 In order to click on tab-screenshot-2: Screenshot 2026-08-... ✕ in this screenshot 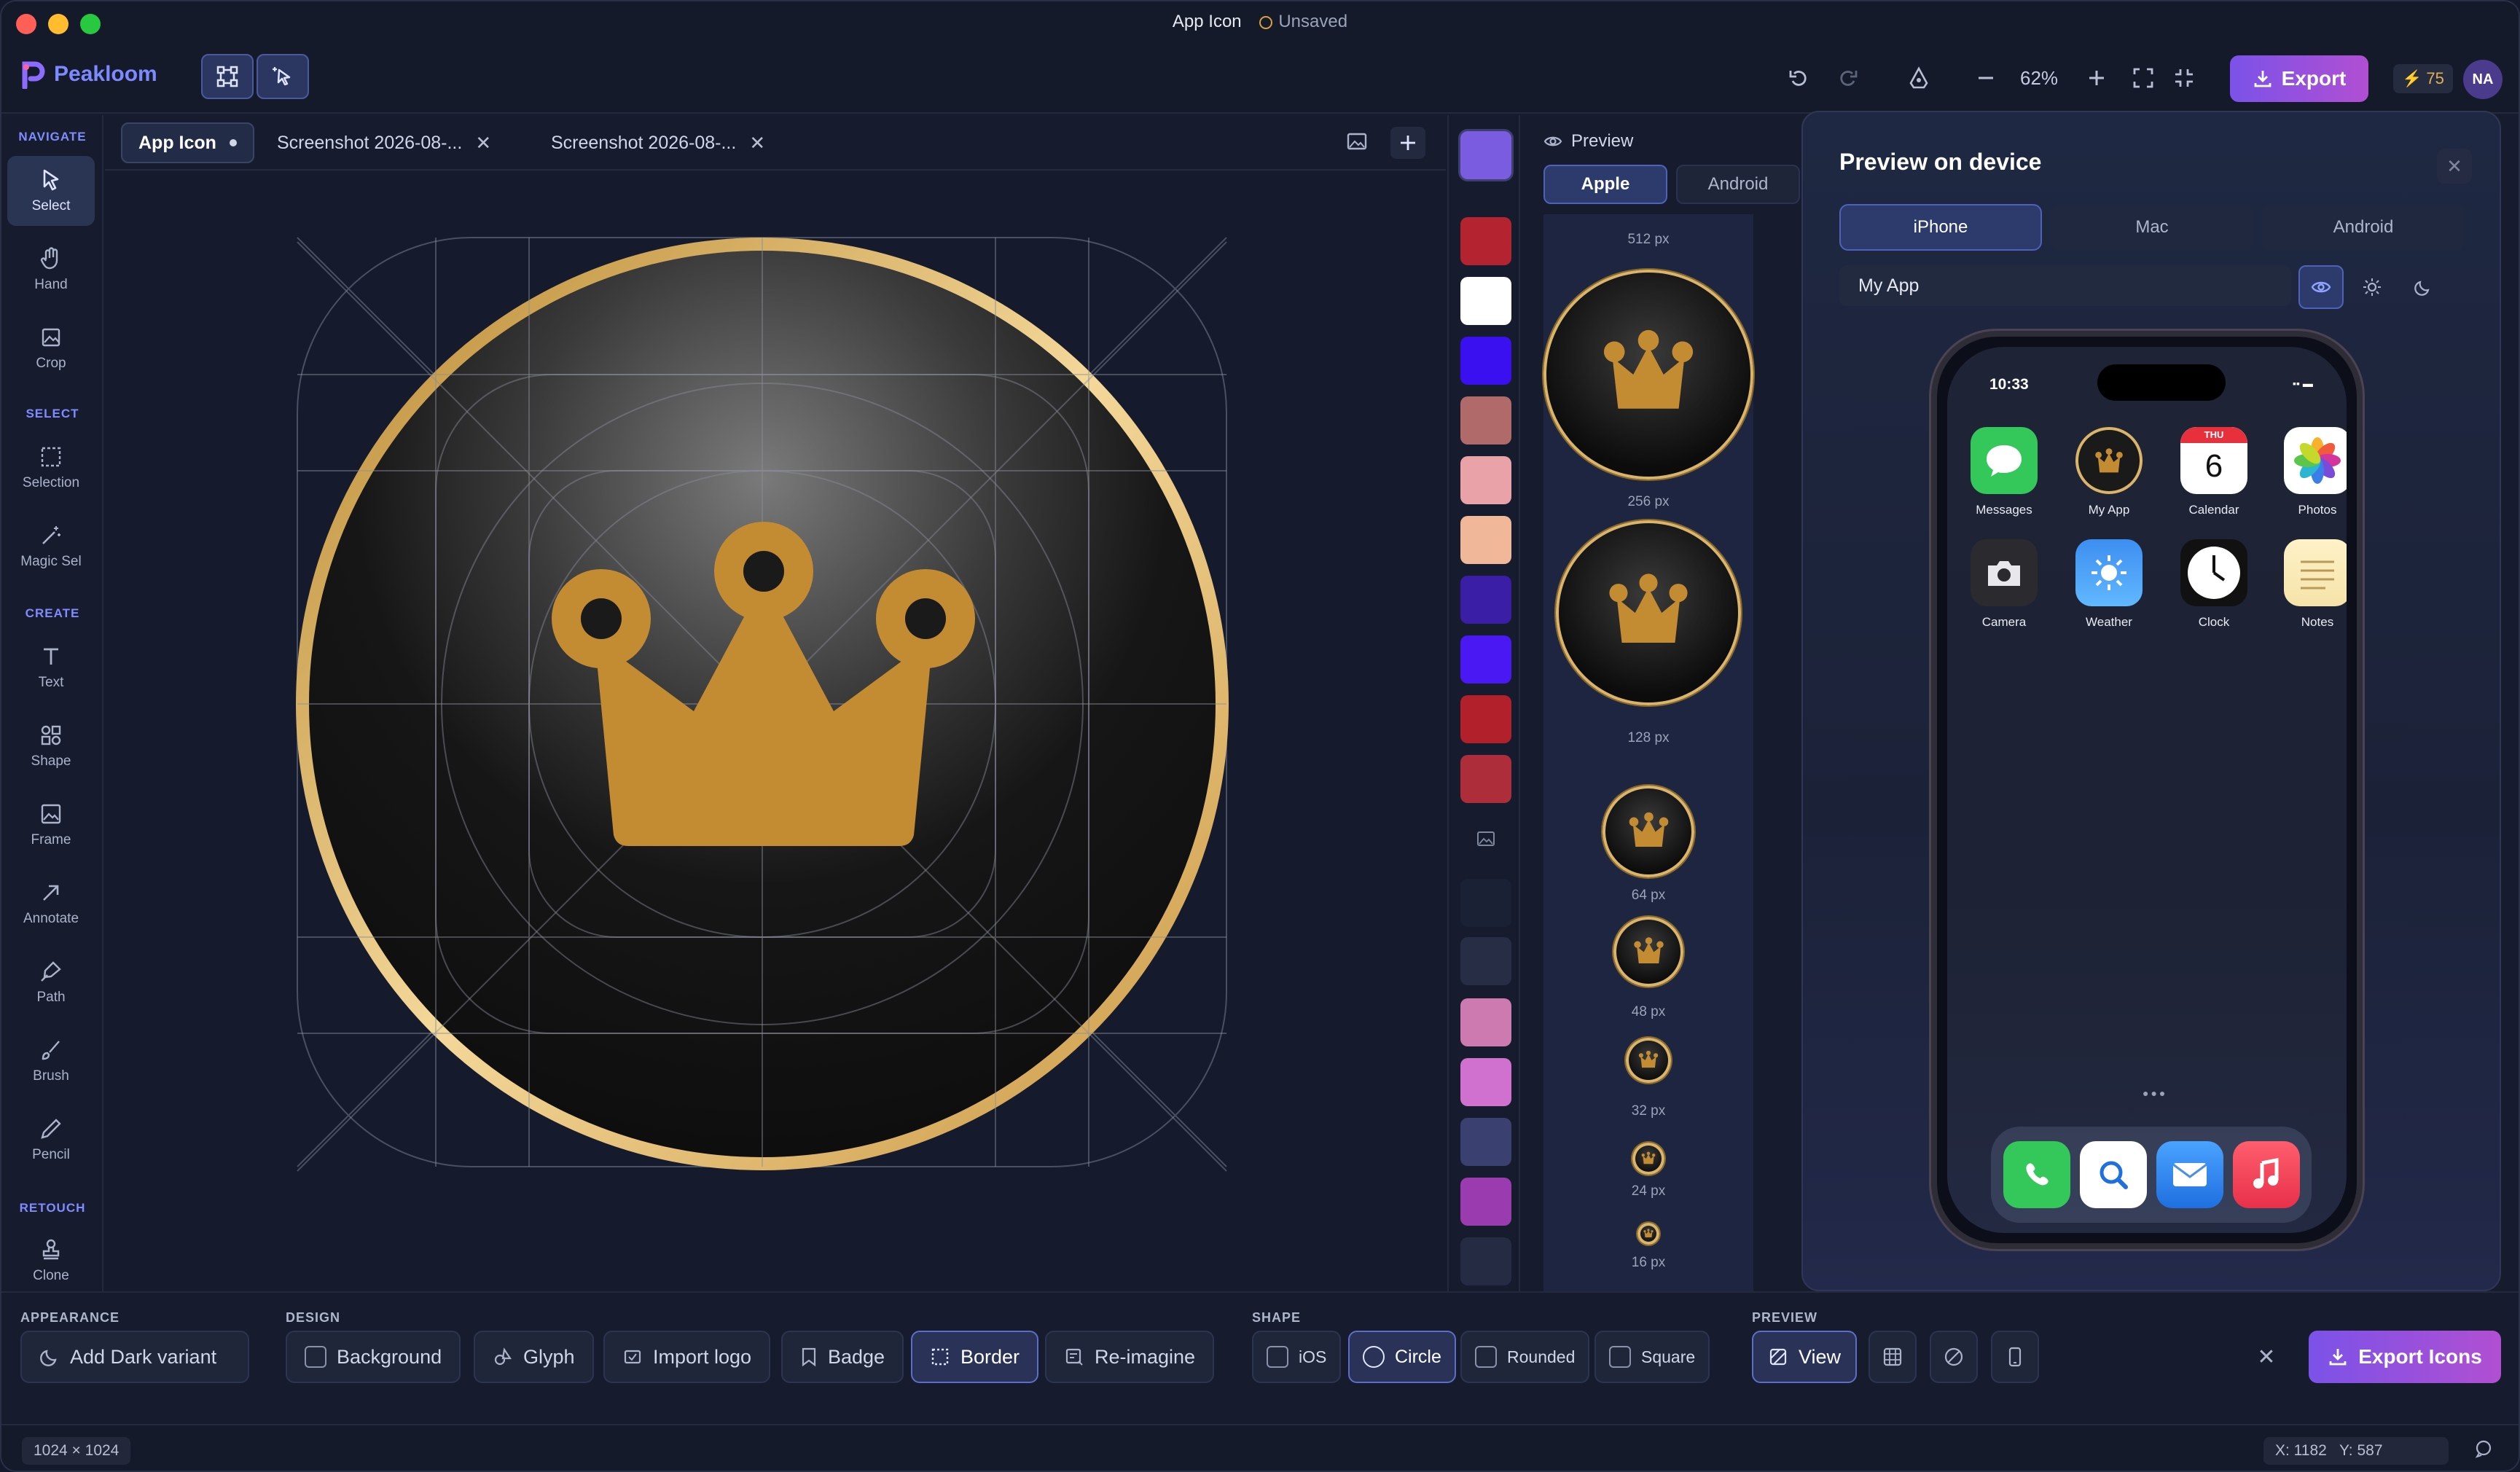, I will do `click(658, 142)`.